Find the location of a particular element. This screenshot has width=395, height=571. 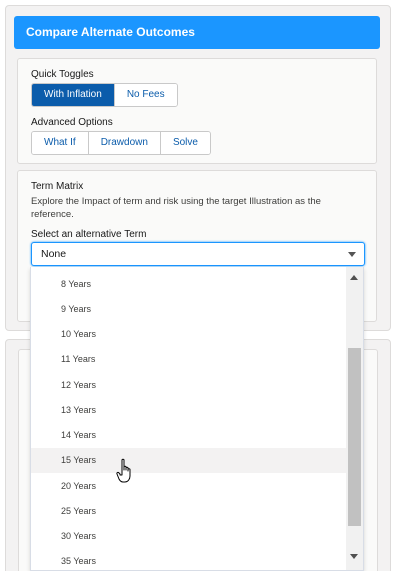

advanced-options-label: Advanced Options is located at coordinates (72, 122).